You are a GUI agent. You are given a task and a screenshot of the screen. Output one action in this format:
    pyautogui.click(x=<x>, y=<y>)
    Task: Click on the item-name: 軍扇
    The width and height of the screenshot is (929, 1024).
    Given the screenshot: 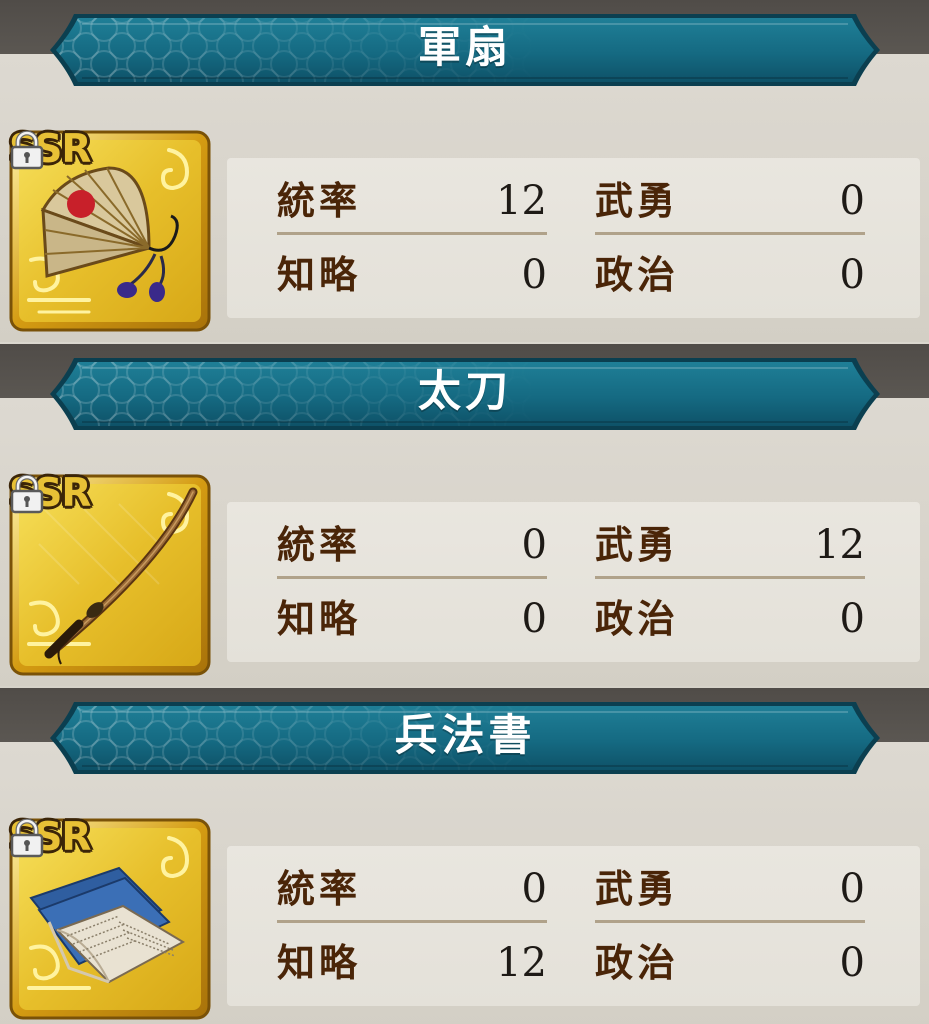 What is the action you would take?
    pyautogui.click(x=465, y=48)
    